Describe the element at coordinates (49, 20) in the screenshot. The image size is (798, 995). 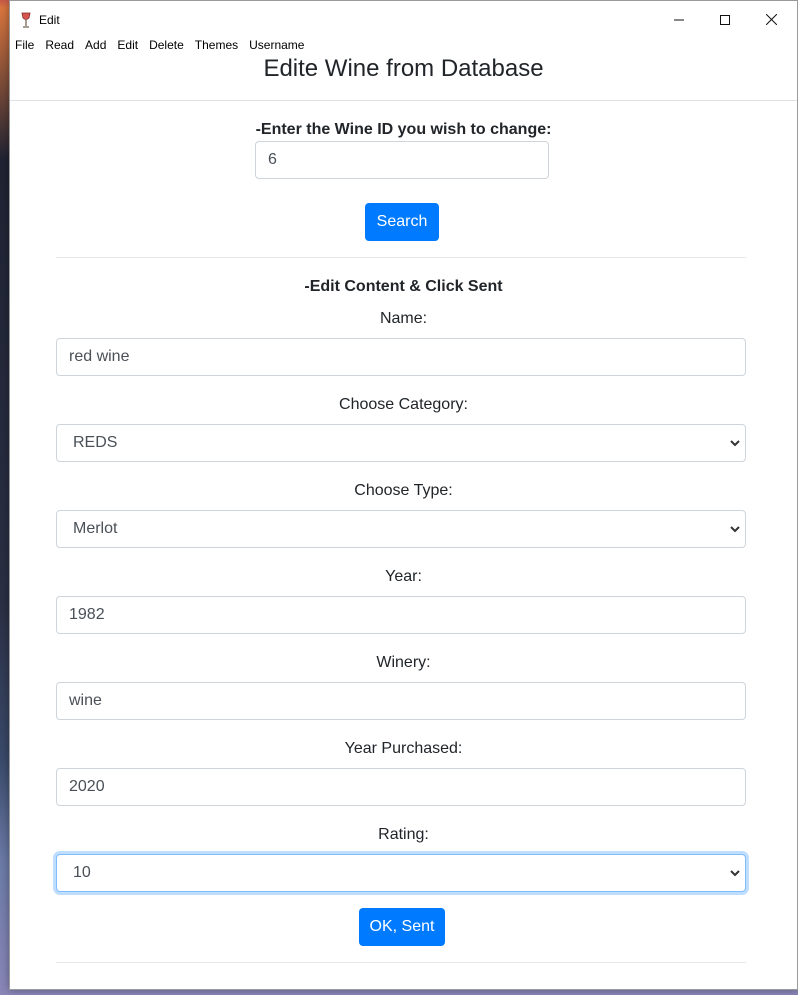
I see `window-title: Edit` at that location.